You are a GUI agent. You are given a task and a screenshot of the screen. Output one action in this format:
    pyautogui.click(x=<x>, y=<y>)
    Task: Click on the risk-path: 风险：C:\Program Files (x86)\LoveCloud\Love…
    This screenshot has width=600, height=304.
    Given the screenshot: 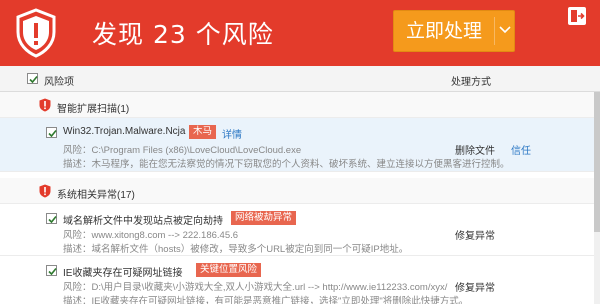 What is the action you would take?
    pyautogui.click(x=182, y=150)
    